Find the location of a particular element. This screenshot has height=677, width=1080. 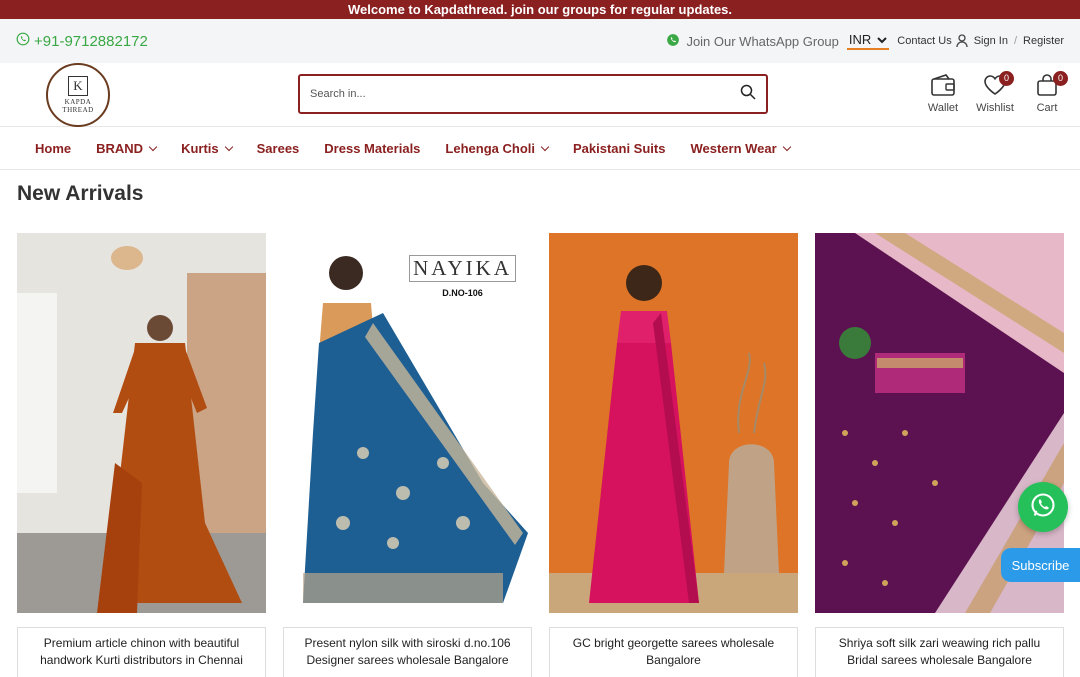

design-number: D.NO-106 is located at coordinates (462, 293).